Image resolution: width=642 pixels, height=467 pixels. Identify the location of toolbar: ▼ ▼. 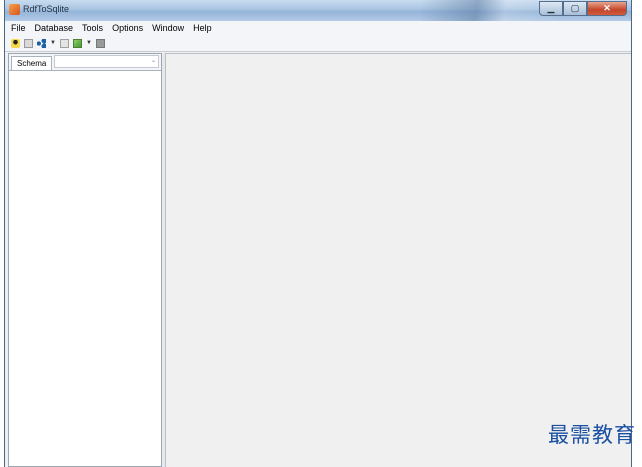
(318, 43).